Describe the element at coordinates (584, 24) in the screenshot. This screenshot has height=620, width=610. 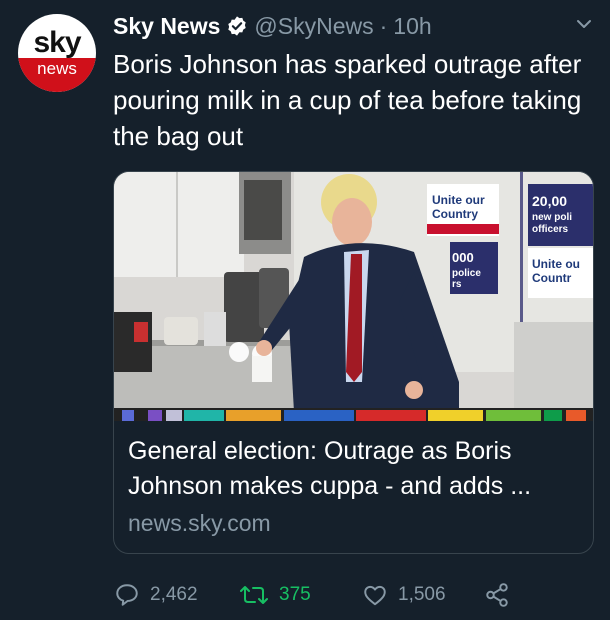
I see `chevron-down-icon` at that location.